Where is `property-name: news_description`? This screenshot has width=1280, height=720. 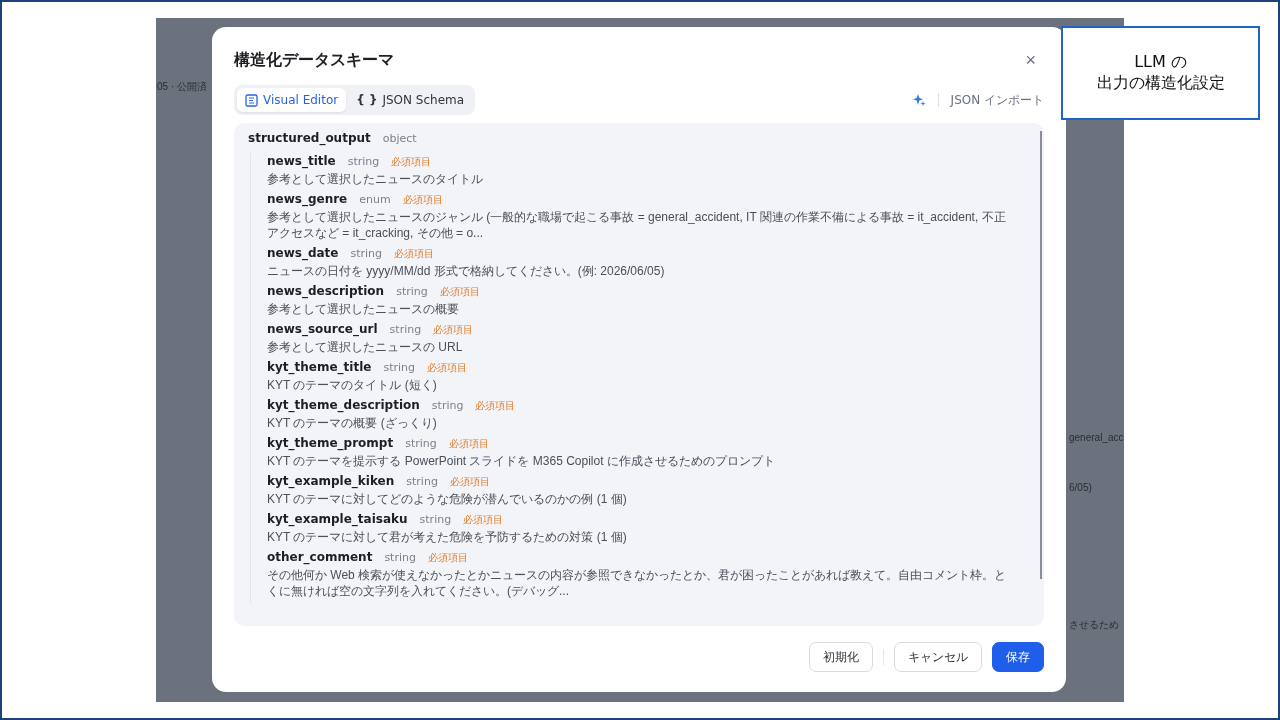
property-name: news_description is located at coordinates (326, 291).